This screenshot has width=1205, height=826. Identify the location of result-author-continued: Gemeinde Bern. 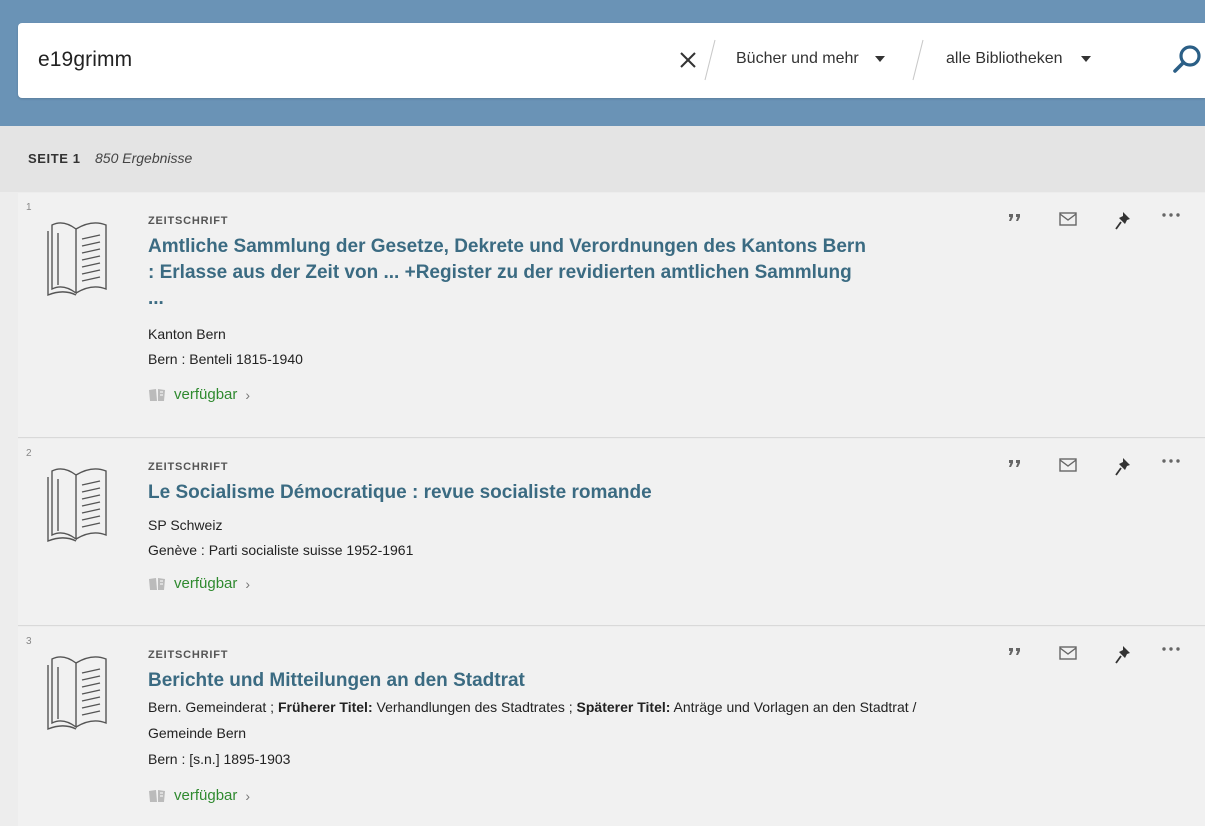
(197, 733).